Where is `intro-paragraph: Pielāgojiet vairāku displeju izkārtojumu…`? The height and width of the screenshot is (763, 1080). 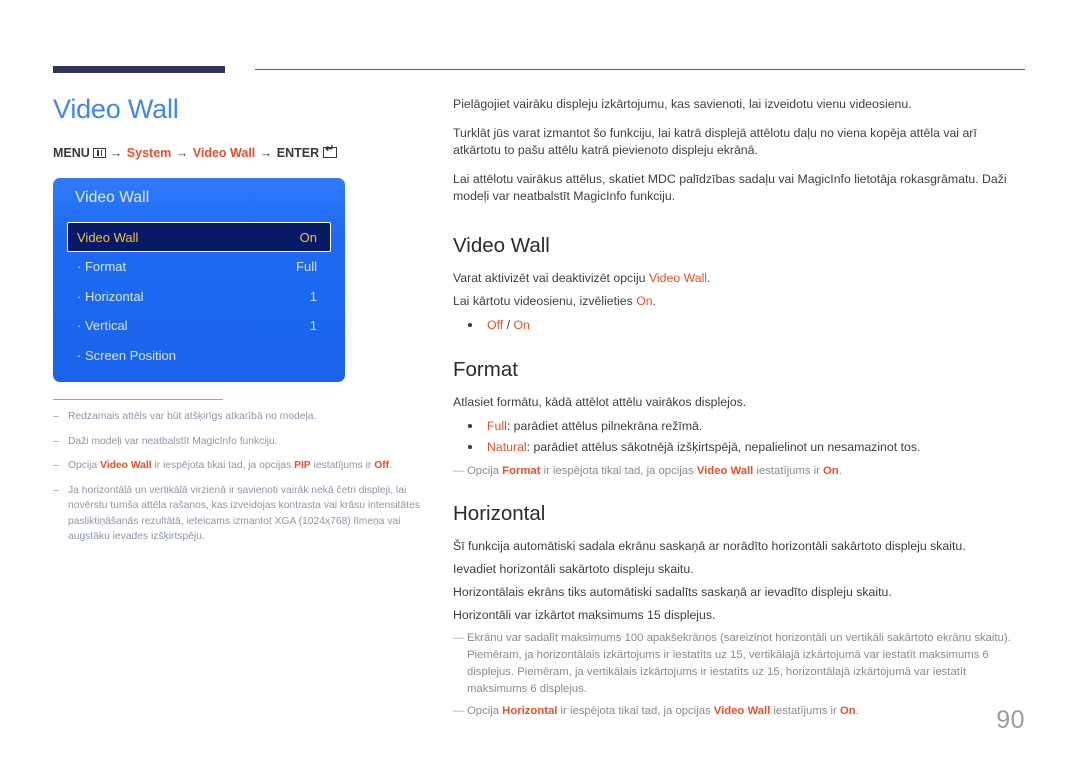 intro-paragraph: Pielāgojiet vairāku displeju izkārtojumu… is located at coordinates (682, 104).